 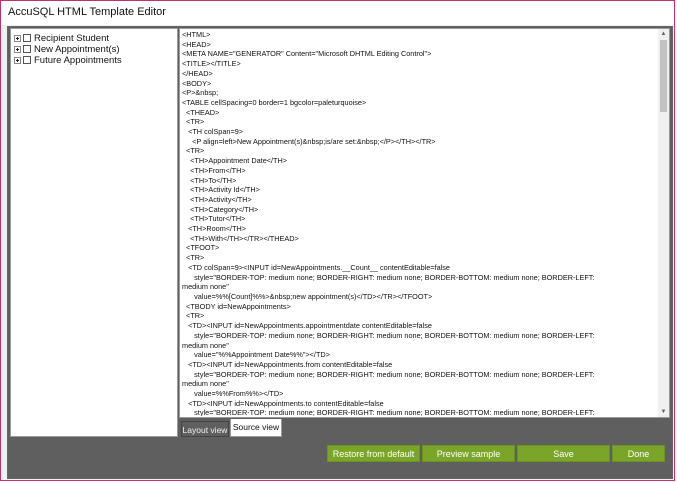 I want to click on chevron-up-icon: ▲, so click(x=663, y=34).